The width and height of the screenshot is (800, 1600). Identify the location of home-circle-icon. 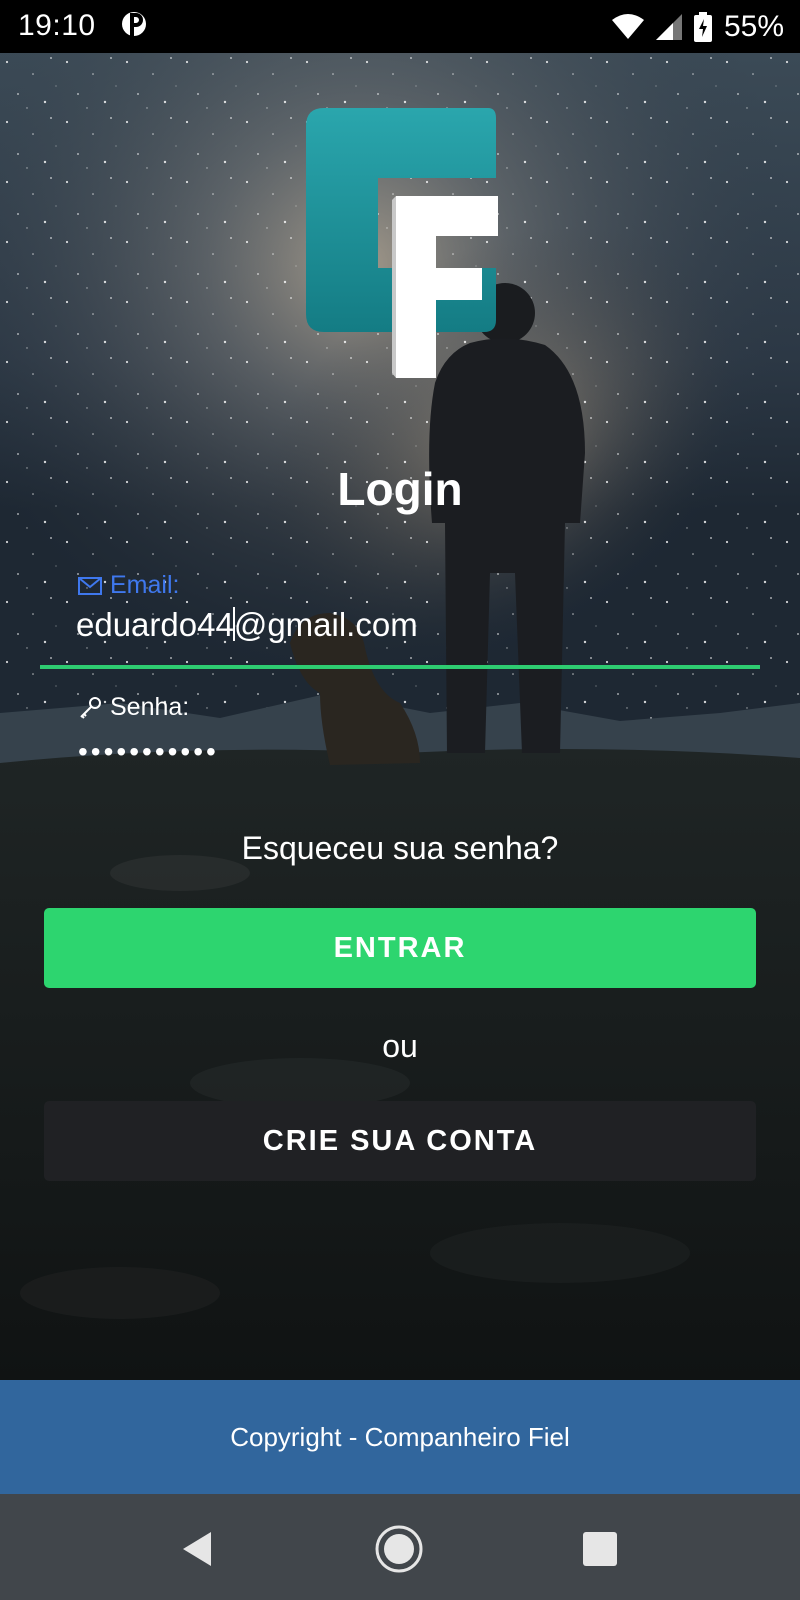
(399, 1549).